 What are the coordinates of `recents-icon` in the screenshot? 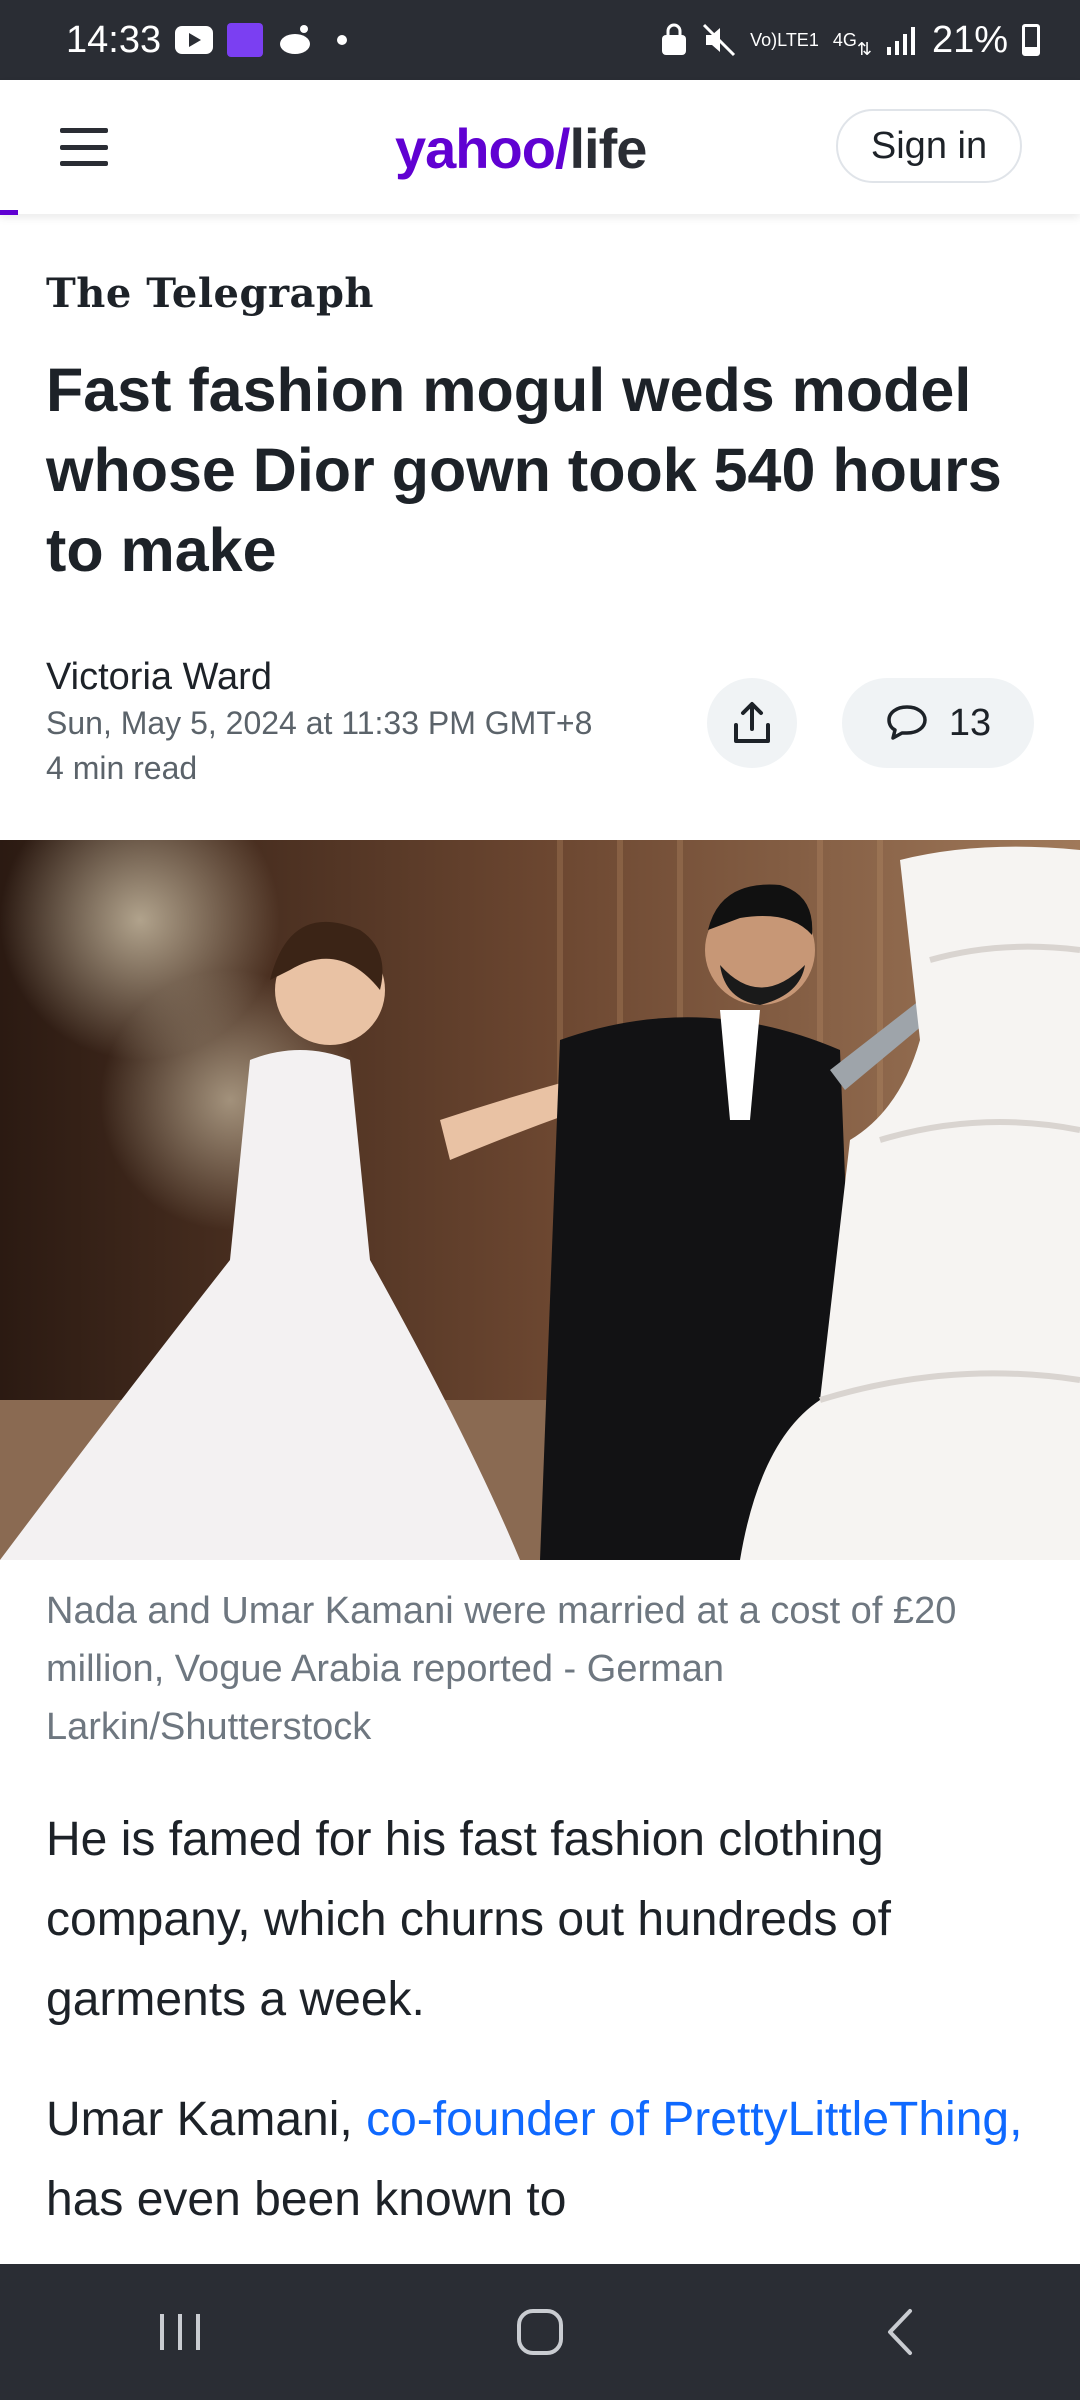 It's located at (180, 2332).